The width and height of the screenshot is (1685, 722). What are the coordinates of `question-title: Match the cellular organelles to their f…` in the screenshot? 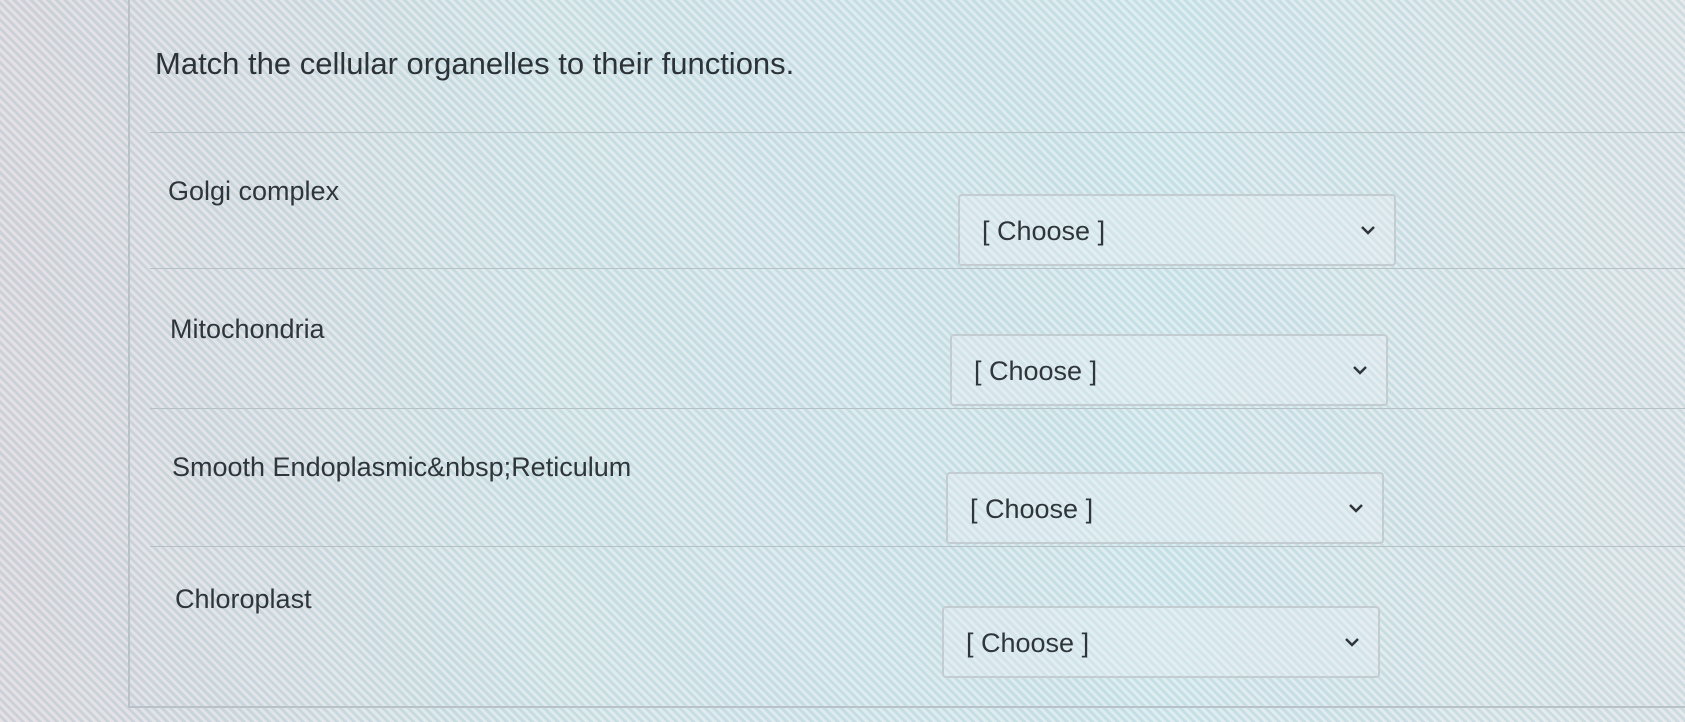 It's located at (475, 63).